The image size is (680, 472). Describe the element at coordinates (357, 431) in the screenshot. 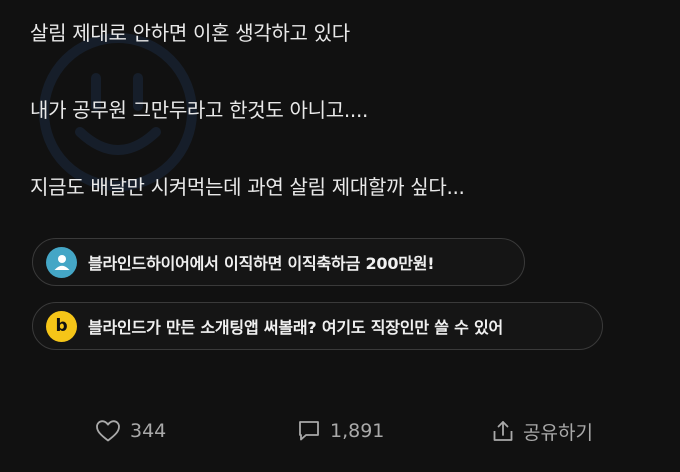

I see `comment-count: 1,891` at that location.